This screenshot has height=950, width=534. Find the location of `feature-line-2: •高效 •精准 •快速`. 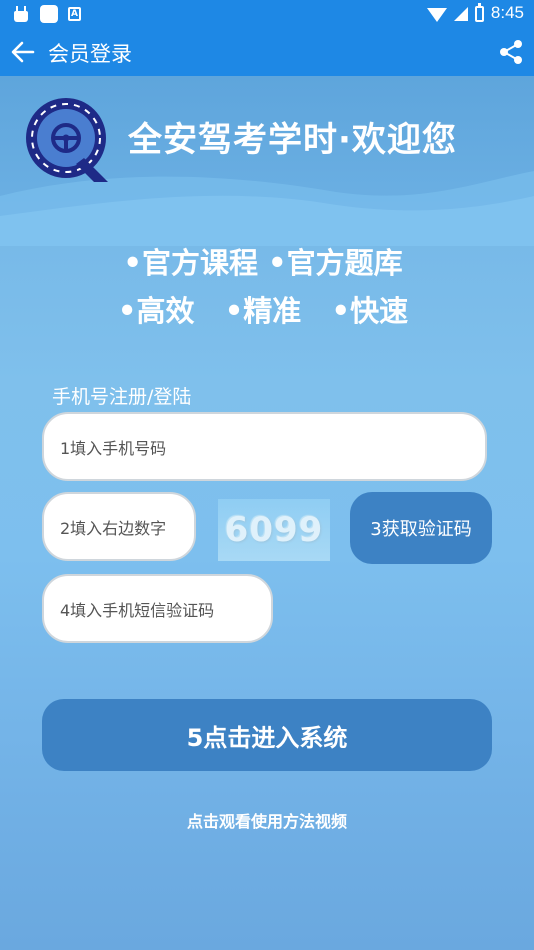

feature-line-2: •高效 •精准 •快速 is located at coordinates (263, 311).